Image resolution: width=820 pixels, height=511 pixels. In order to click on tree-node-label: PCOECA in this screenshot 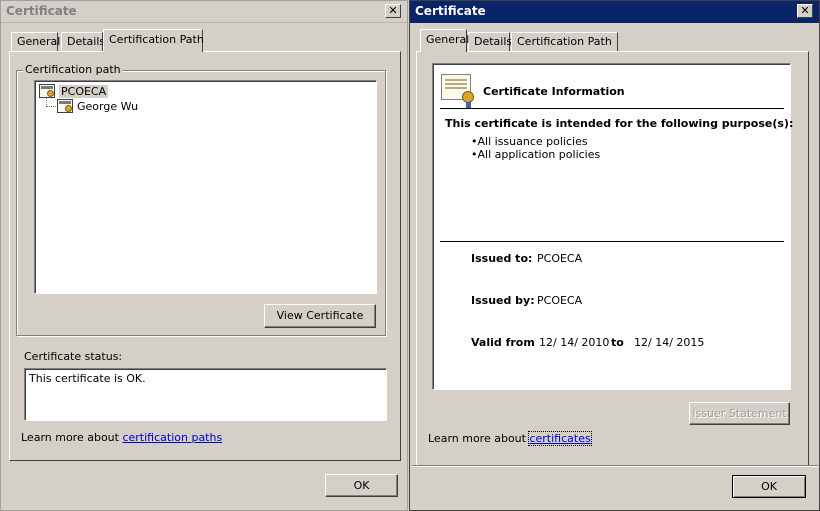, I will do `click(84, 91)`.